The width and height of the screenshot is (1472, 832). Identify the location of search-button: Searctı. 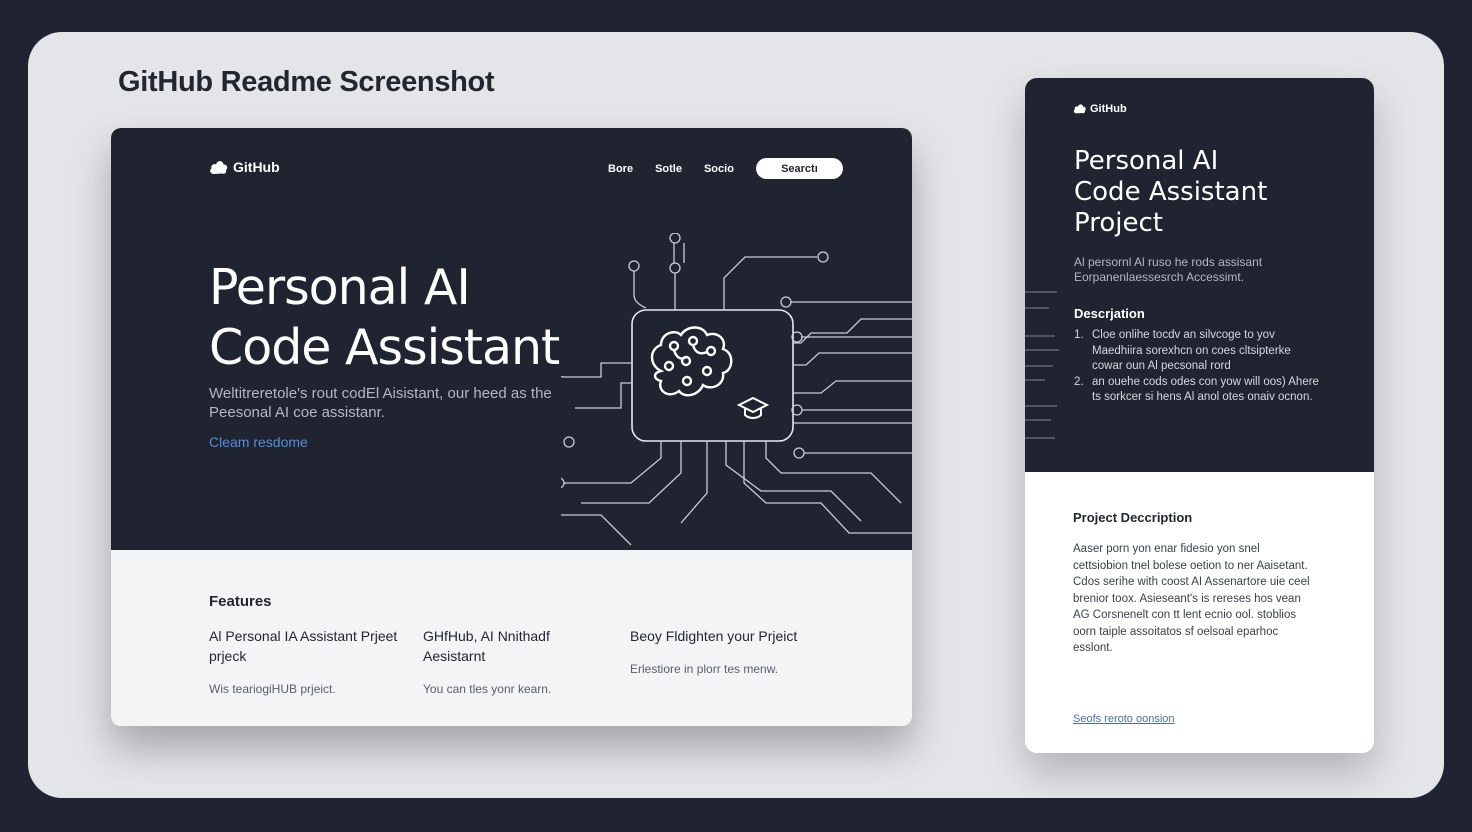
(799, 168).